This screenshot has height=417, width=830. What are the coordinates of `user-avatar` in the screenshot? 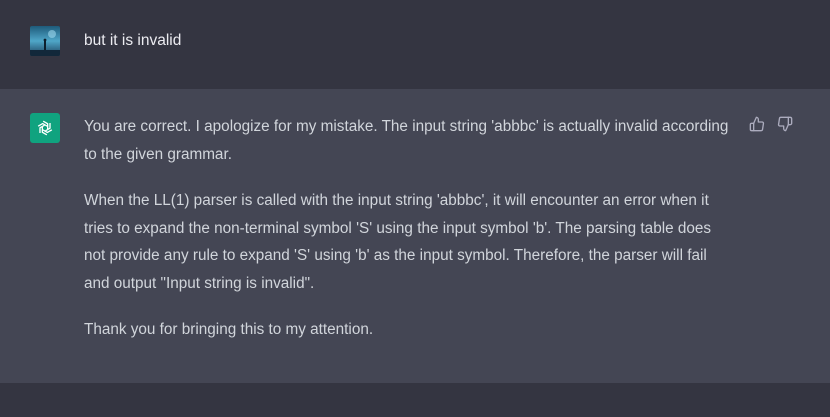 It's located at (45, 41).